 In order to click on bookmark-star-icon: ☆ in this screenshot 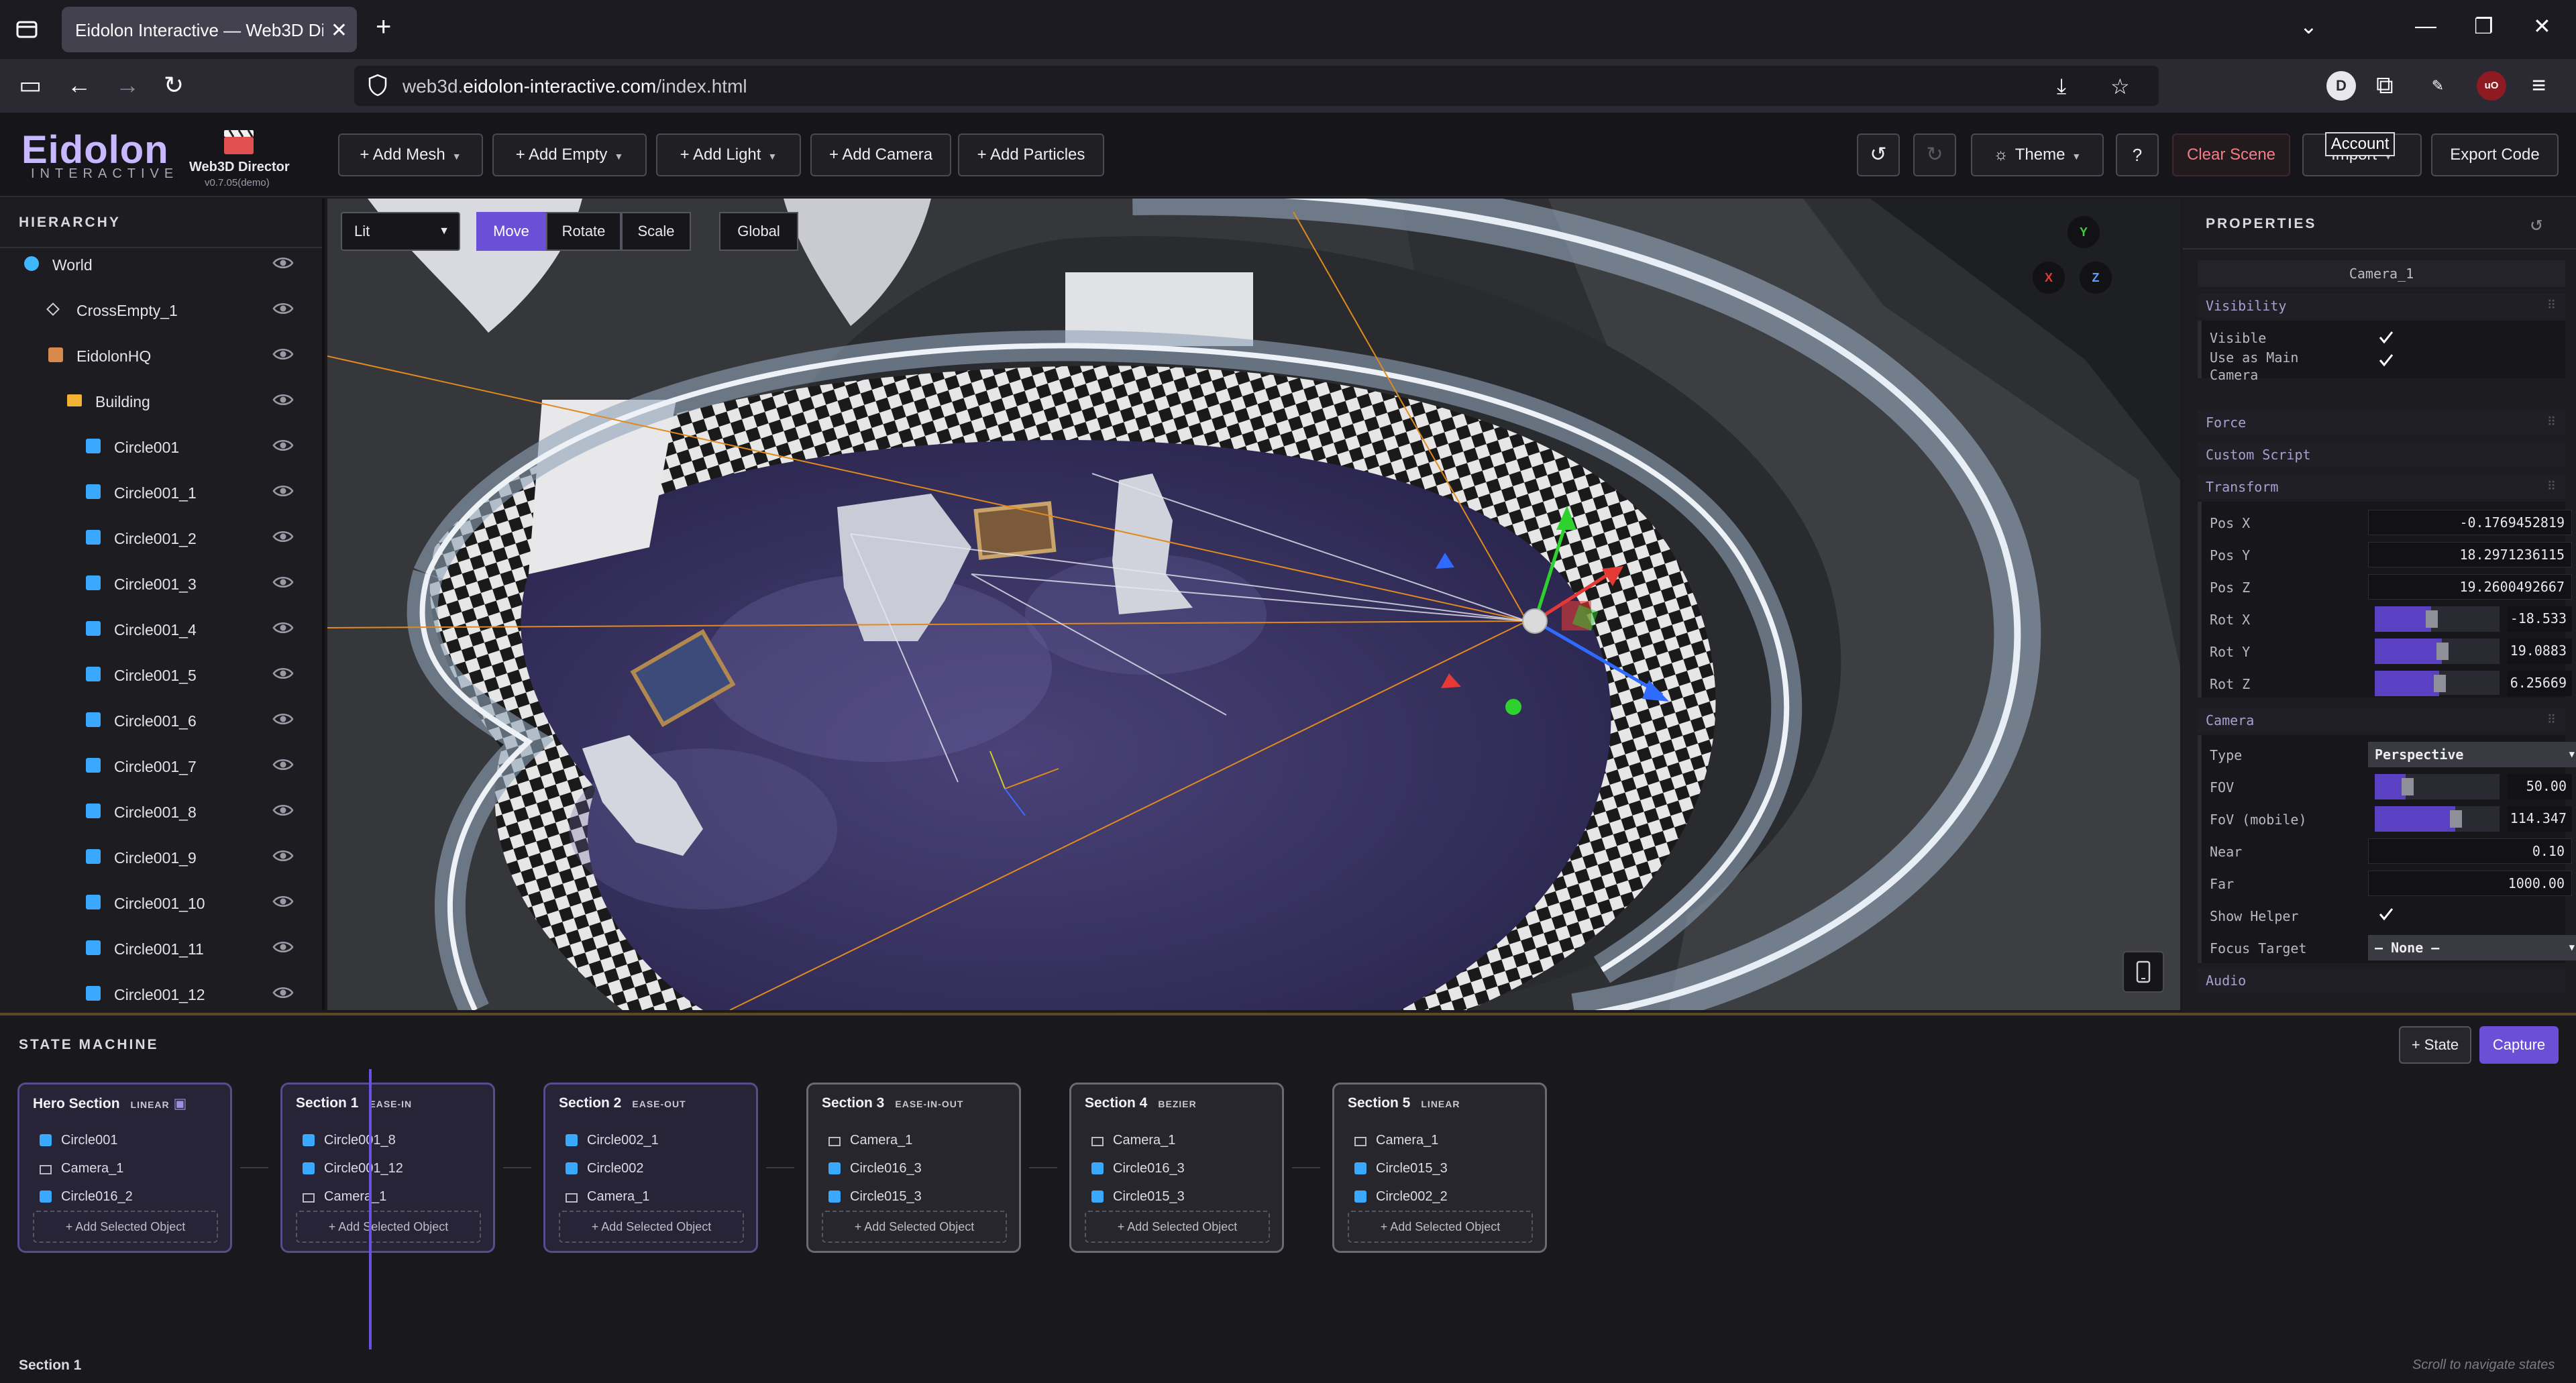, I will do `click(2120, 86)`.